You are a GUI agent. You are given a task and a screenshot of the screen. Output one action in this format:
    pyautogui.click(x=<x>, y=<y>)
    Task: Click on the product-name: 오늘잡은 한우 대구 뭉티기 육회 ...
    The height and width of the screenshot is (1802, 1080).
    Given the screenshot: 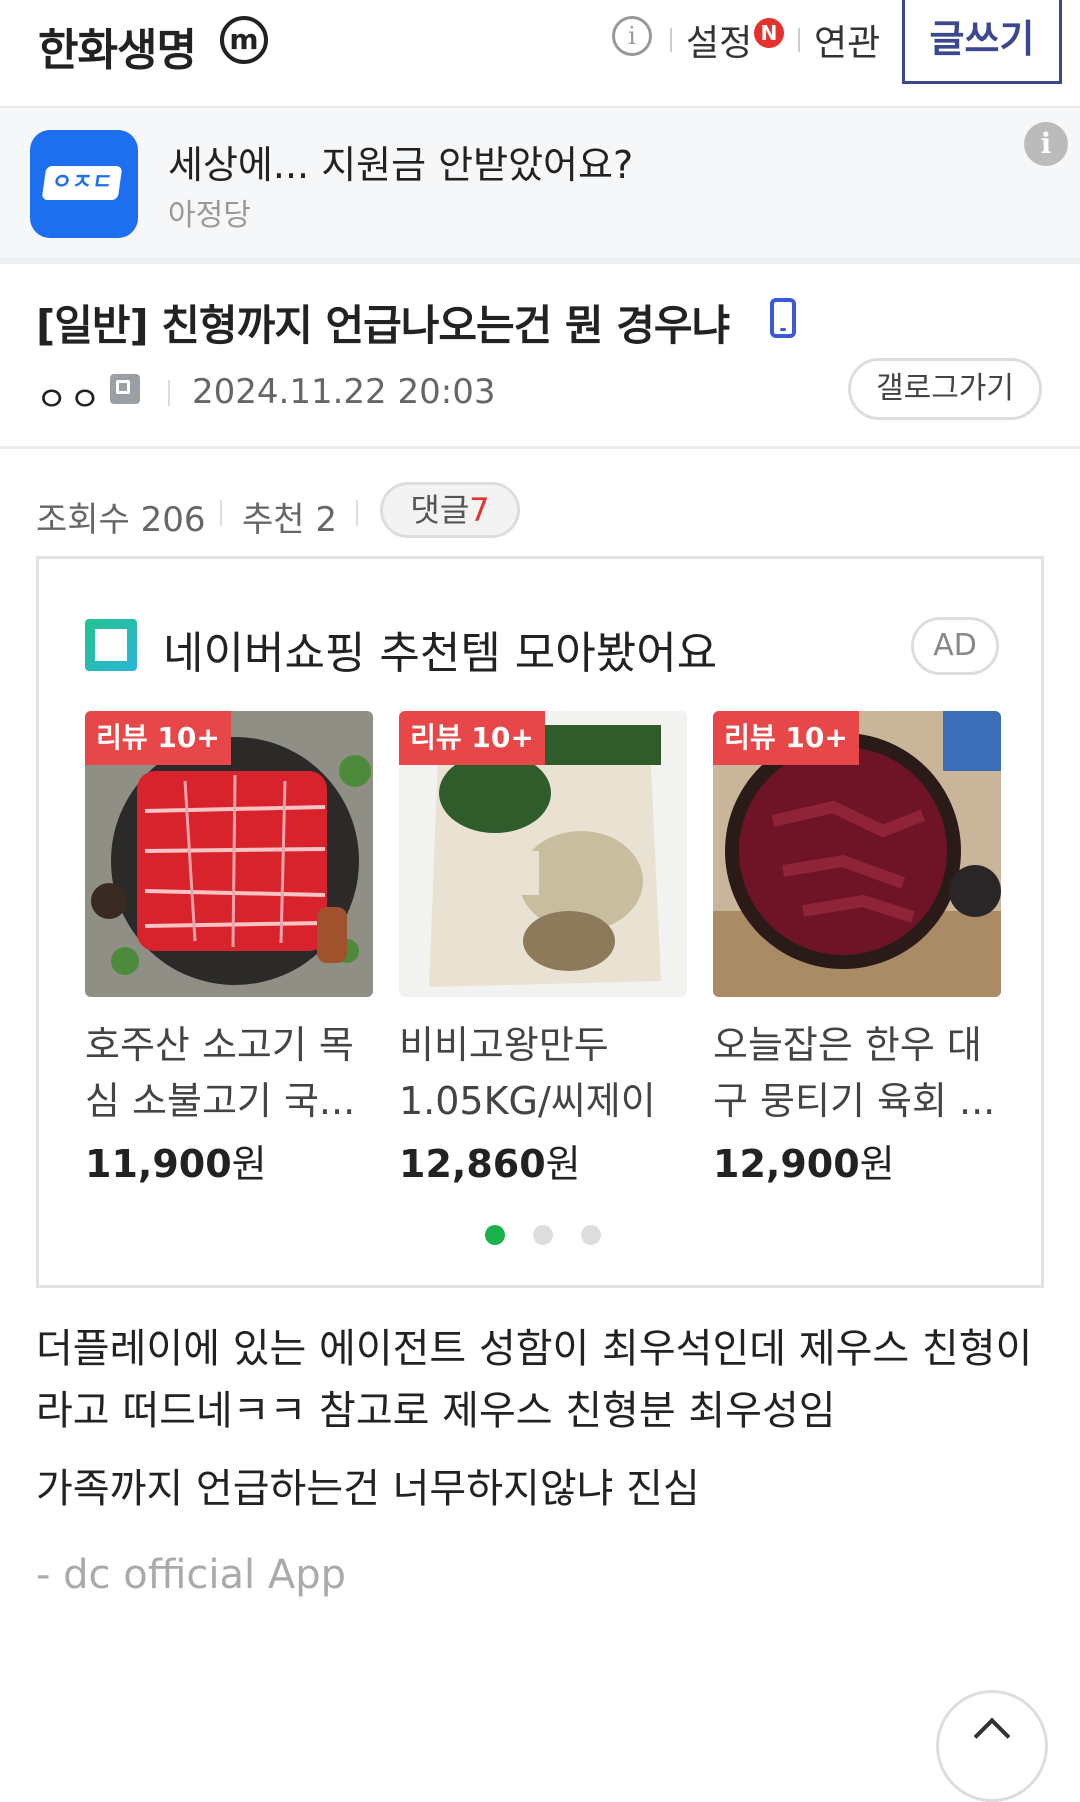 What is the action you would take?
    pyautogui.click(x=857, y=1073)
    